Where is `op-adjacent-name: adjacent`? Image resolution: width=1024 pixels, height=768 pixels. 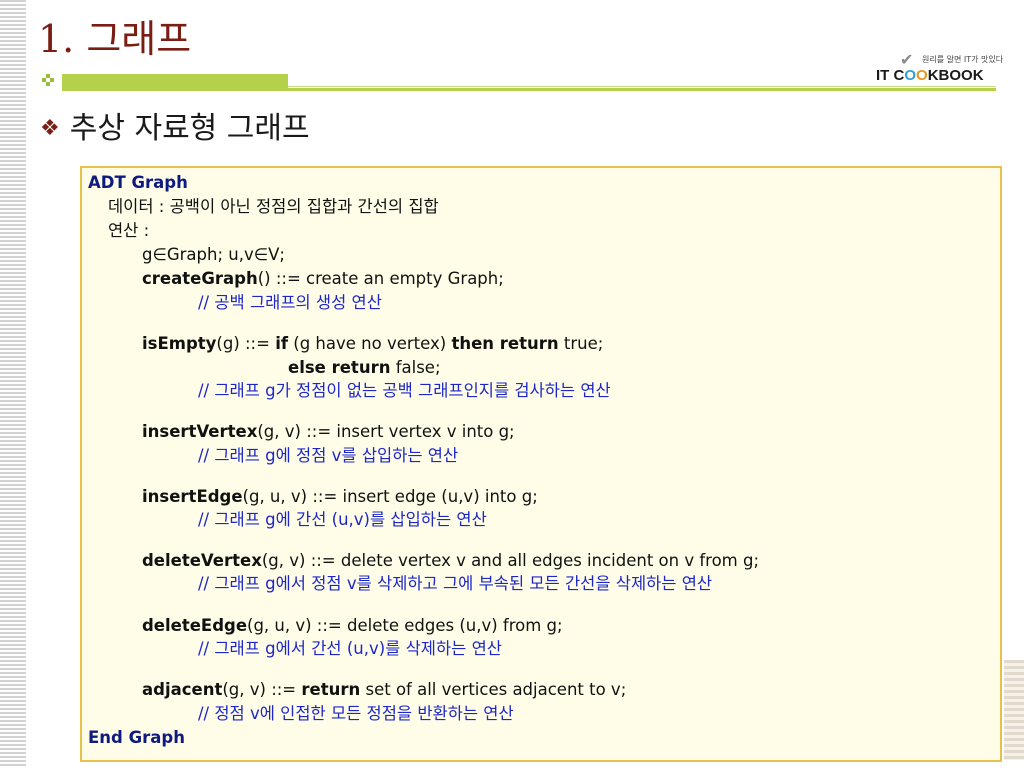 op-adjacent-name: adjacent is located at coordinates (182, 689).